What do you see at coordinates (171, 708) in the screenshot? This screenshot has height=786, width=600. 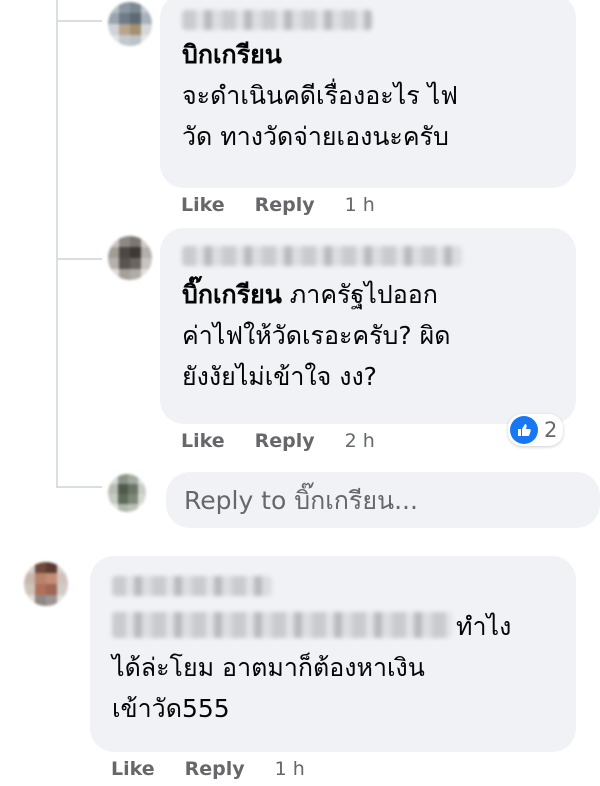 I see `comment-line: เข้าวัด555` at bounding box center [171, 708].